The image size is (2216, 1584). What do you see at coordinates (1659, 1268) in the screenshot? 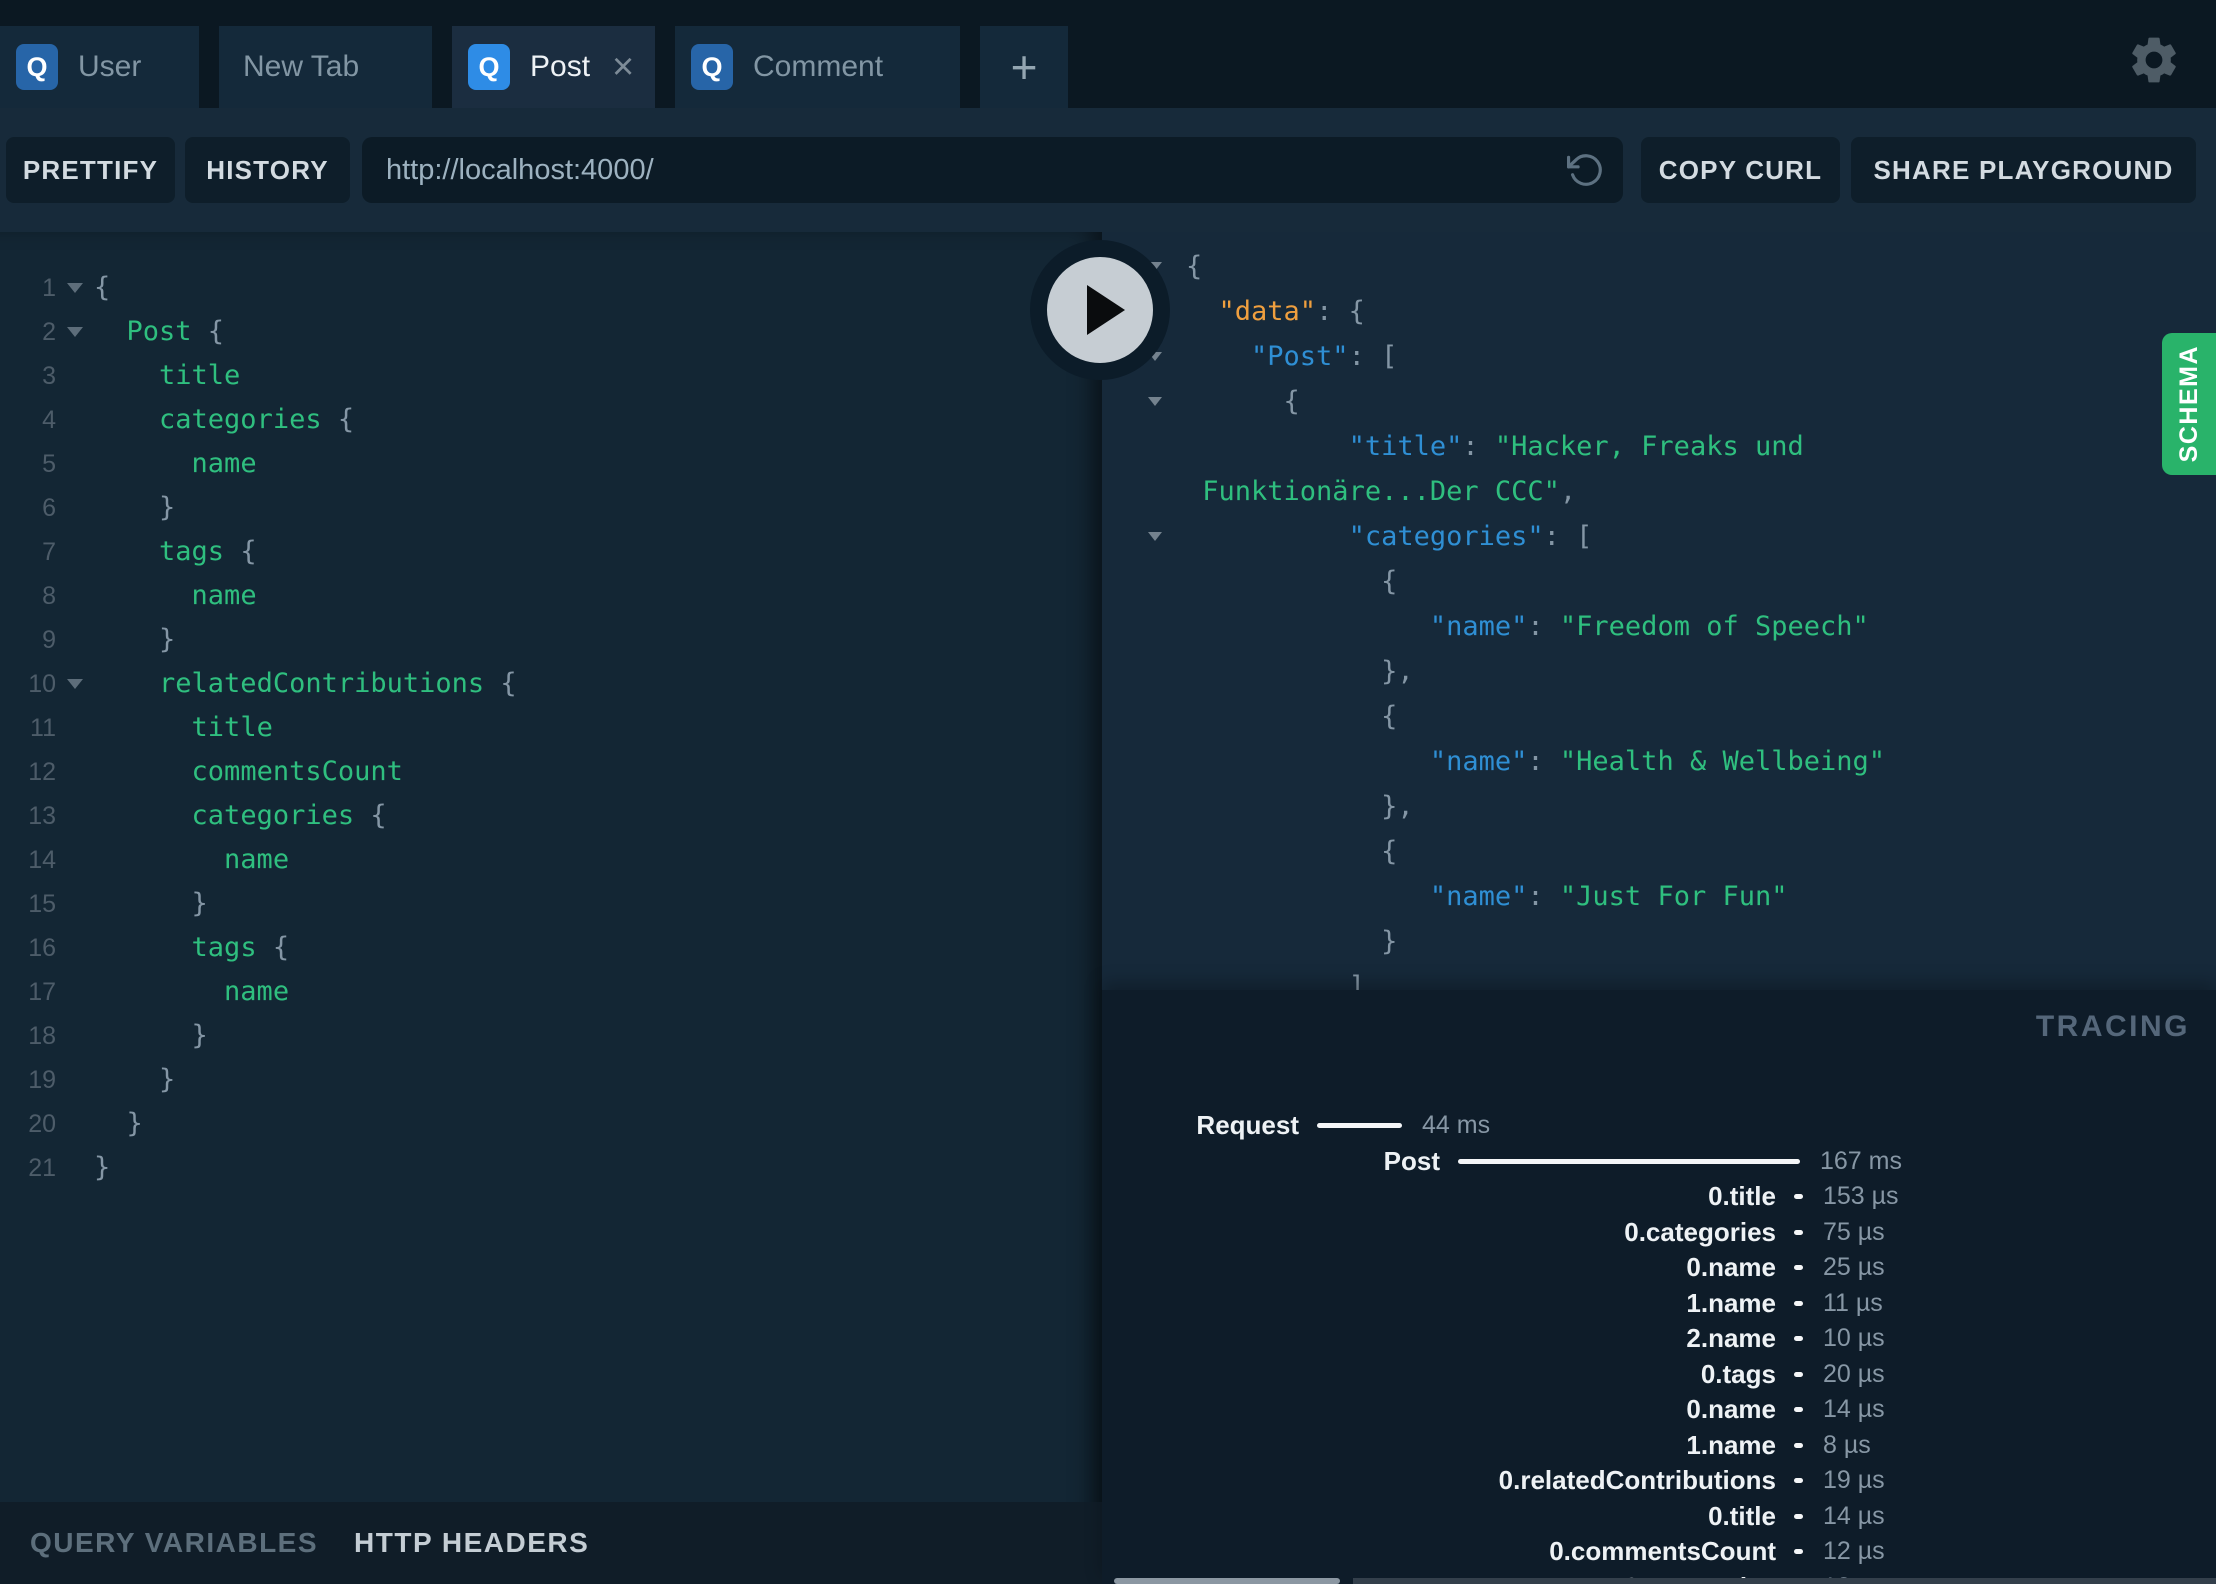
I see `tracing-row: 0.name 25 µs` at bounding box center [1659, 1268].